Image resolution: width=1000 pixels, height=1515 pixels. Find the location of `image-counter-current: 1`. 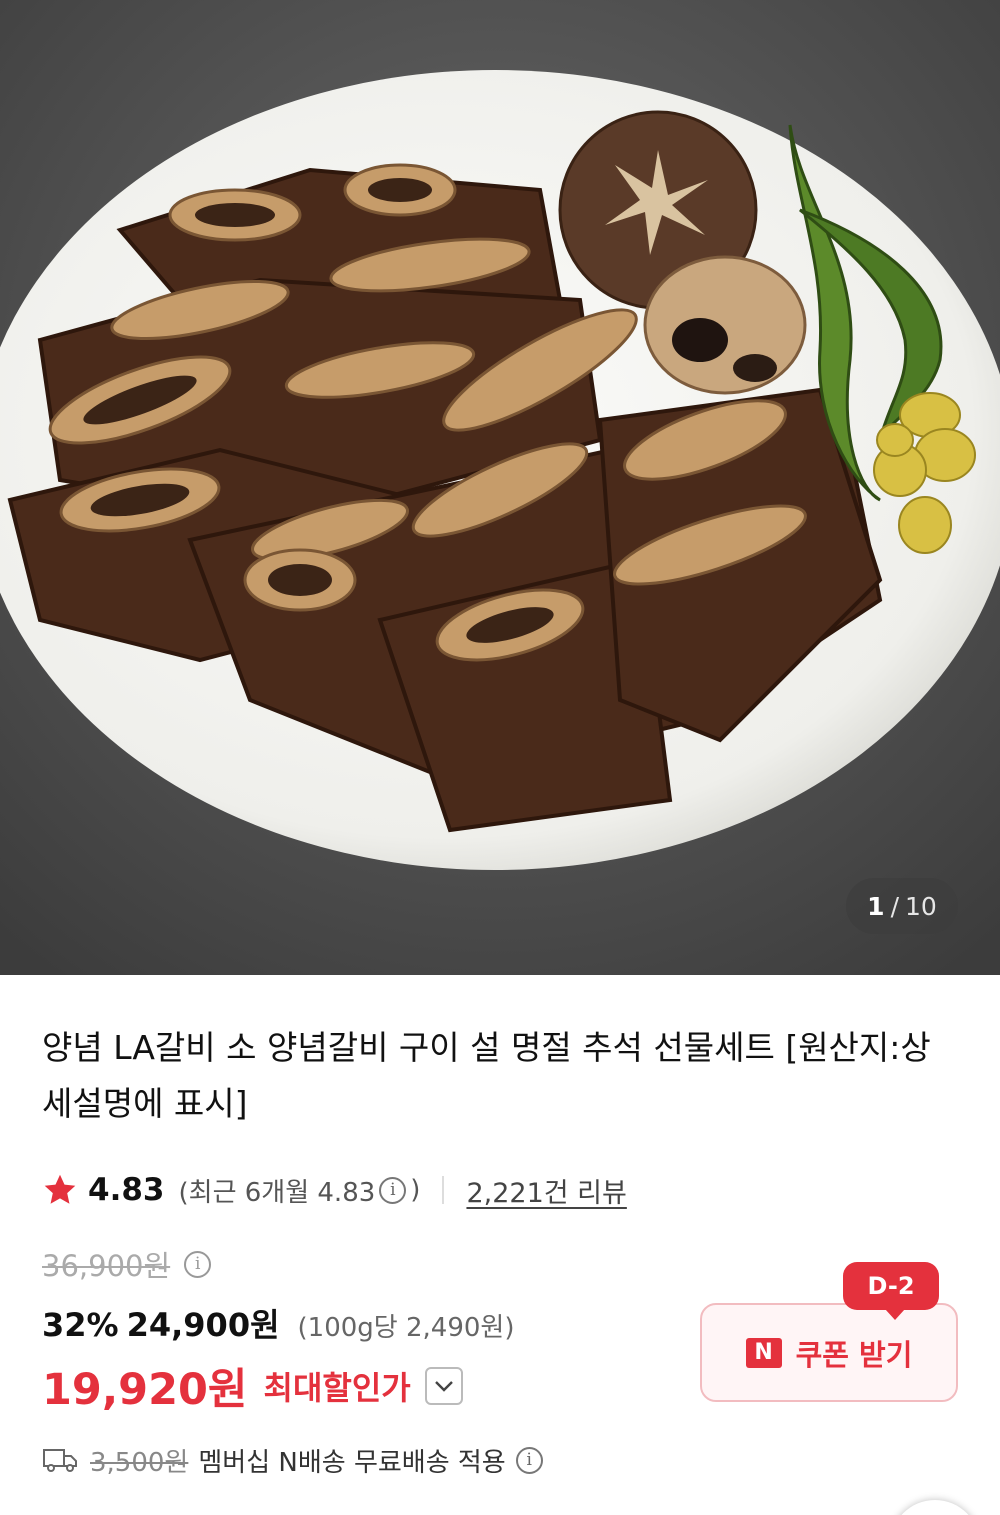

image-counter-current: 1 is located at coordinates (876, 906).